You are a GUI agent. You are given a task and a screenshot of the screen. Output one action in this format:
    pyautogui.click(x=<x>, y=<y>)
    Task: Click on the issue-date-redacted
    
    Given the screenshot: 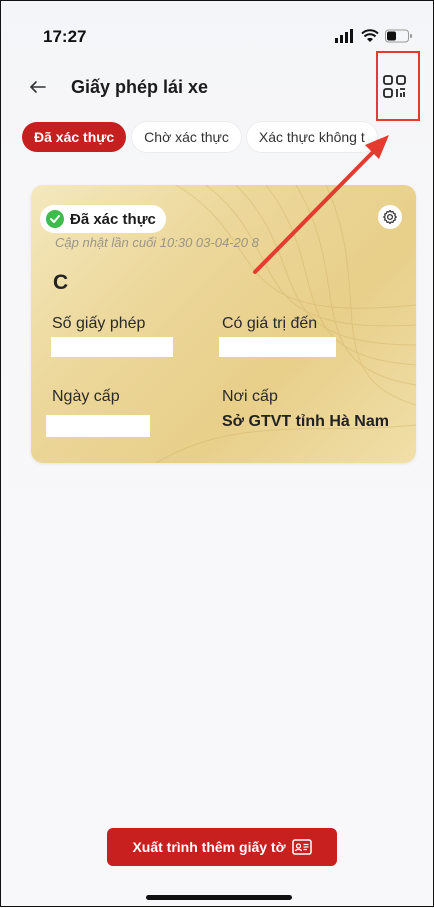 What is the action you would take?
    pyautogui.click(x=98, y=426)
    